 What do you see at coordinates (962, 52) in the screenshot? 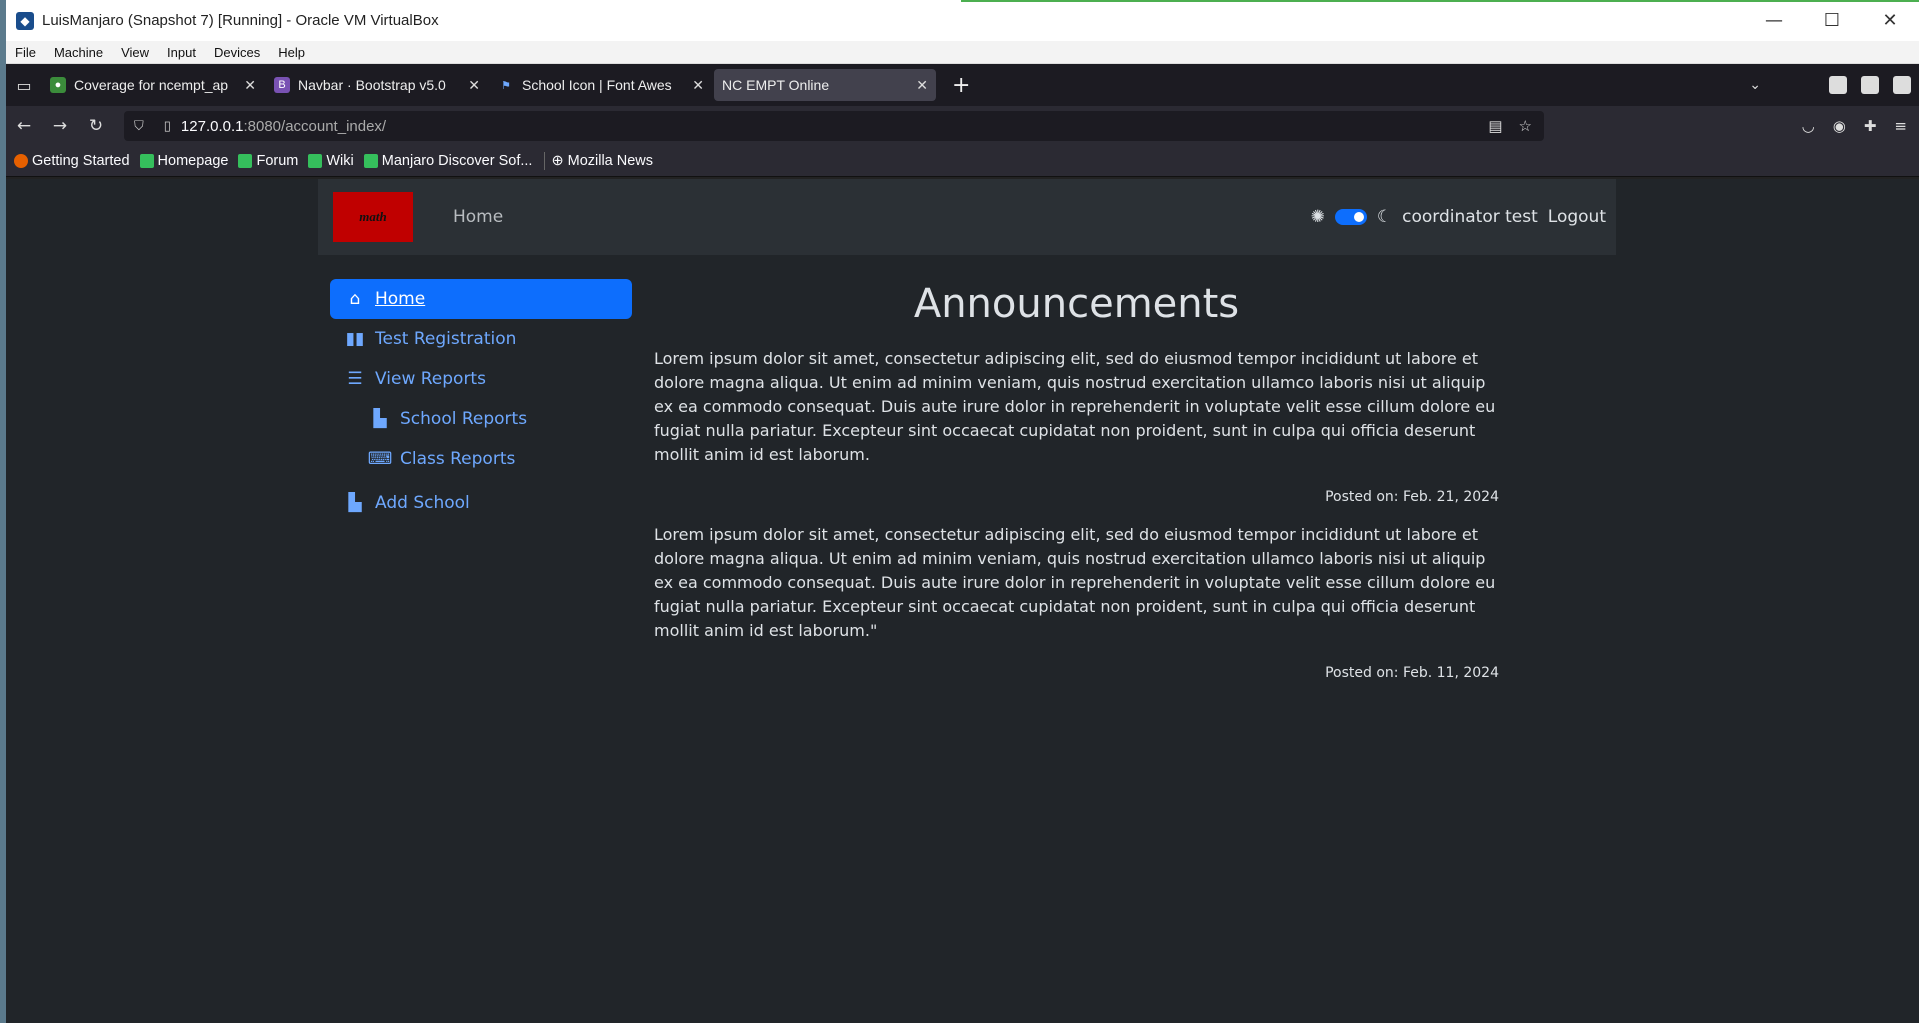
I see `vbox-menubar: File Machine View Input Devices Help` at bounding box center [962, 52].